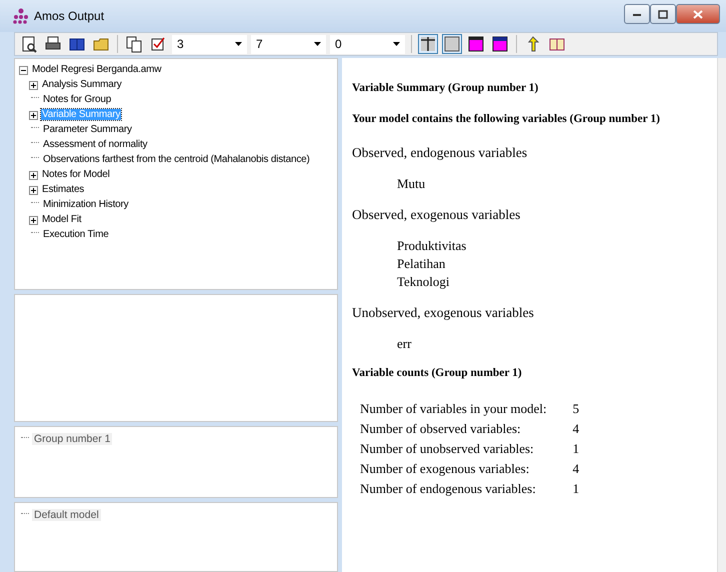 The image size is (726, 572). Describe the element at coordinates (176, 159) in the screenshot. I see `tree-item: Observations farthest from the centroid (Mahalanobis distance)` at that location.